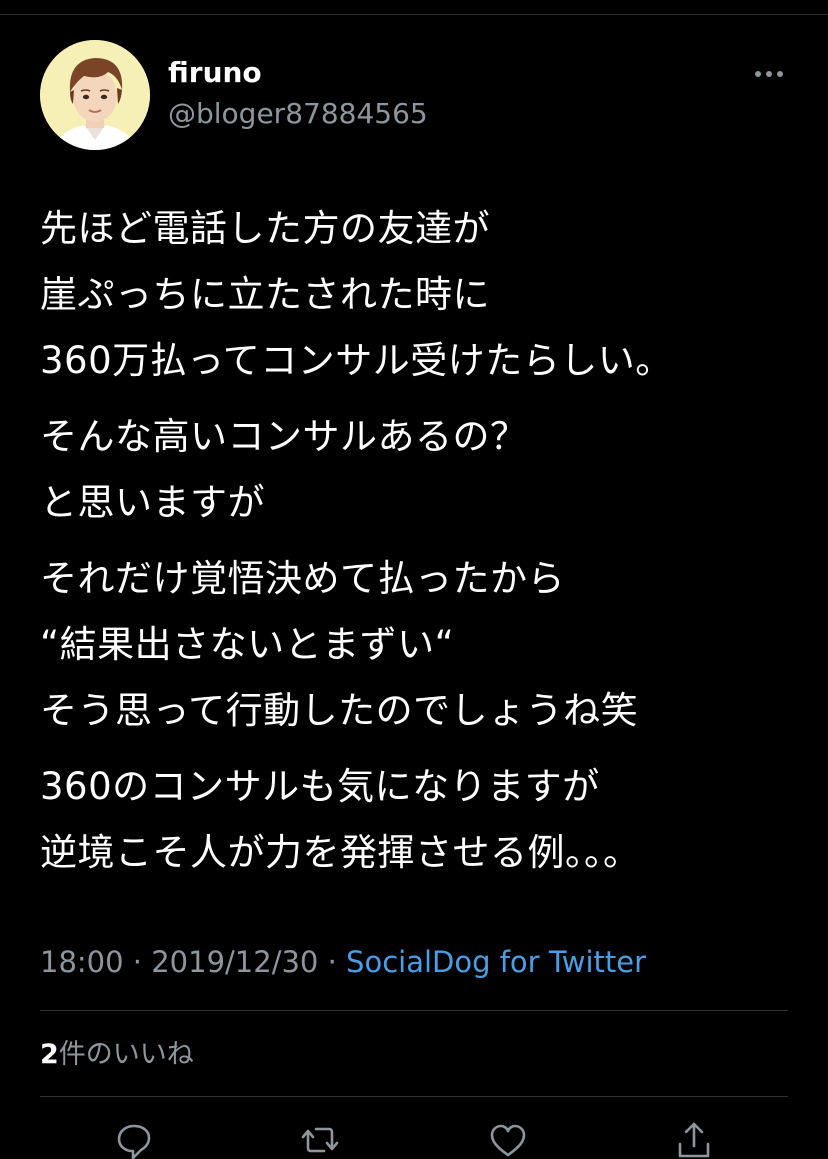  Describe the element at coordinates (134, 1138) in the screenshot. I see `reply-icon` at that location.